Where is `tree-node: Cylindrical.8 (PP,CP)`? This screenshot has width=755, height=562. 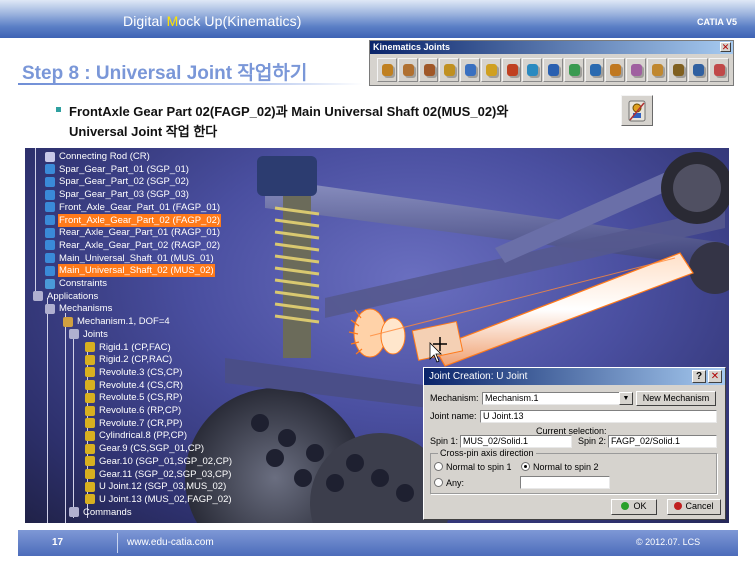
tree-node: Cylindrical.8 (PP,CP) is located at coordinates (136, 435).